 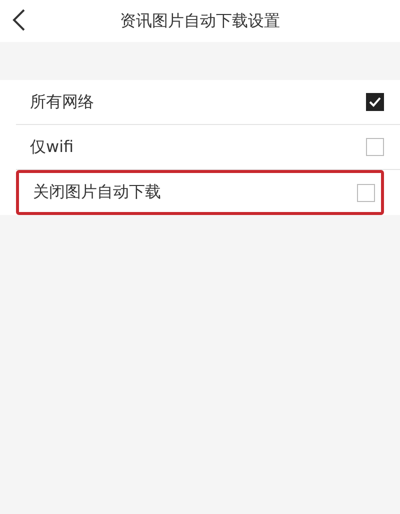 What do you see at coordinates (208, 147) in the screenshot?
I see `option-row: 仅wifi` at bounding box center [208, 147].